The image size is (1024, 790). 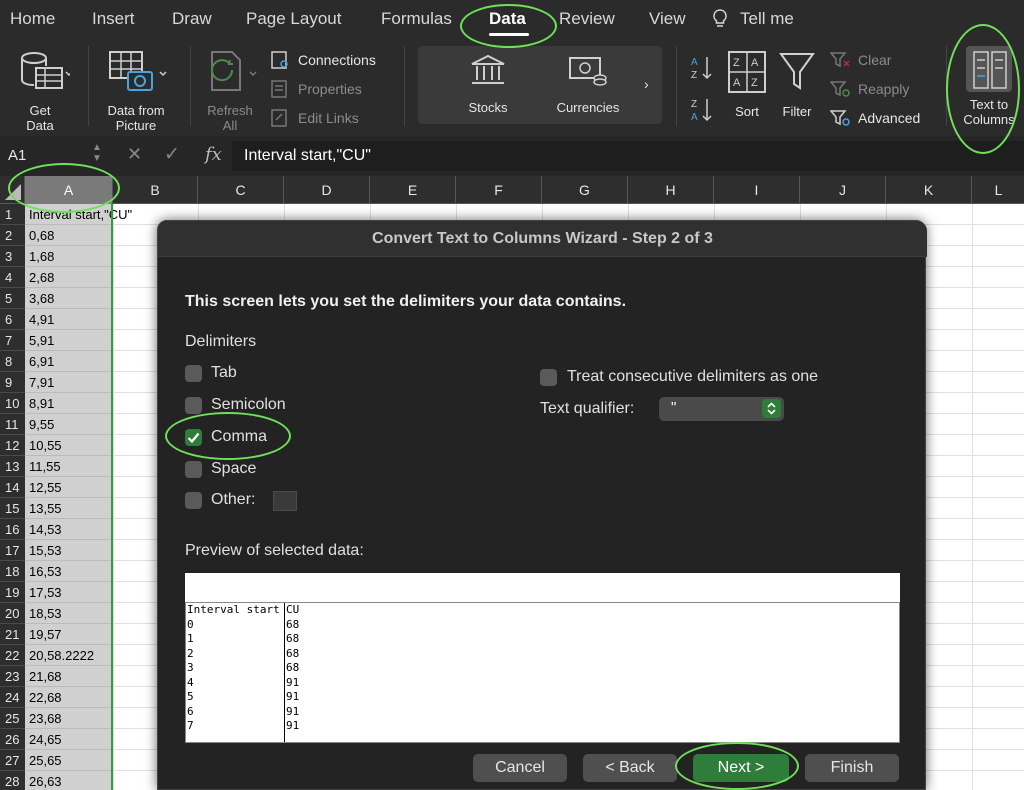 What do you see at coordinates (12, 487) in the screenshot?
I see `row-header: 14` at bounding box center [12, 487].